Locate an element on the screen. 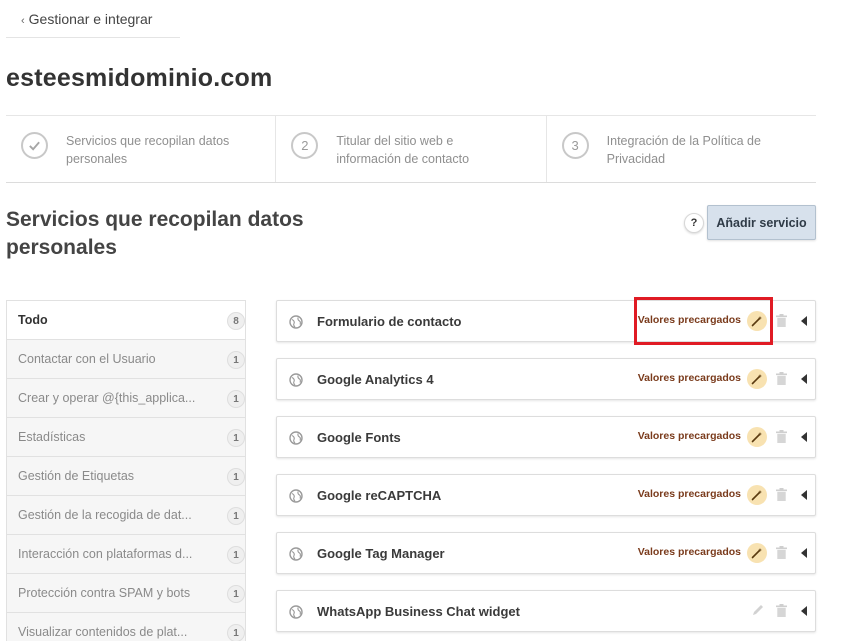 This screenshot has width=850, height=641. category-item: Contactar con el Usuario 1 is located at coordinates (126, 359).